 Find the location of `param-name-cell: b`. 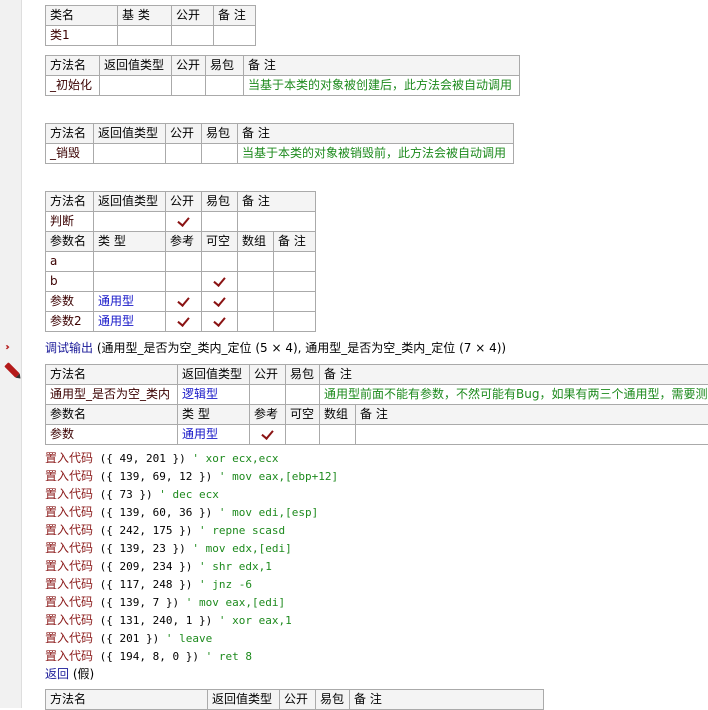

param-name-cell: b is located at coordinates (70, 282).